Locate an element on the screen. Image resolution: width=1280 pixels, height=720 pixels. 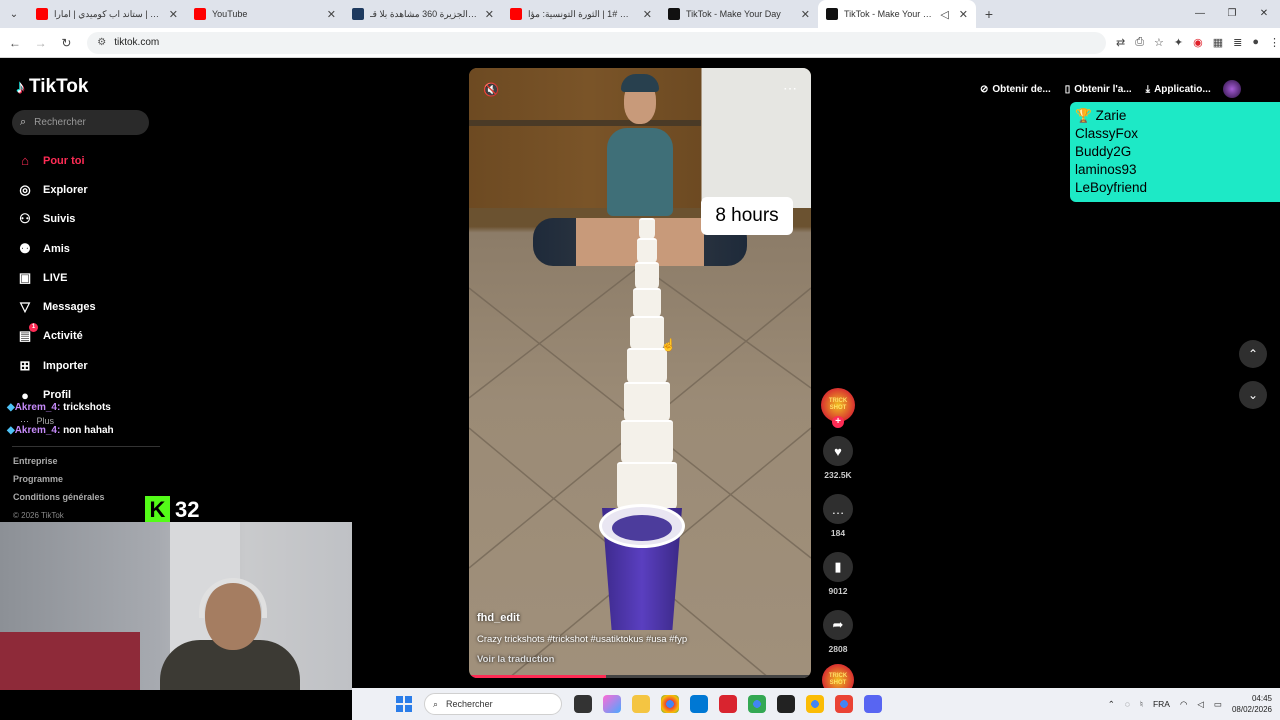
sidebar-item-activit-: ▤ 1 Activité is located at coordinates (56, 336).